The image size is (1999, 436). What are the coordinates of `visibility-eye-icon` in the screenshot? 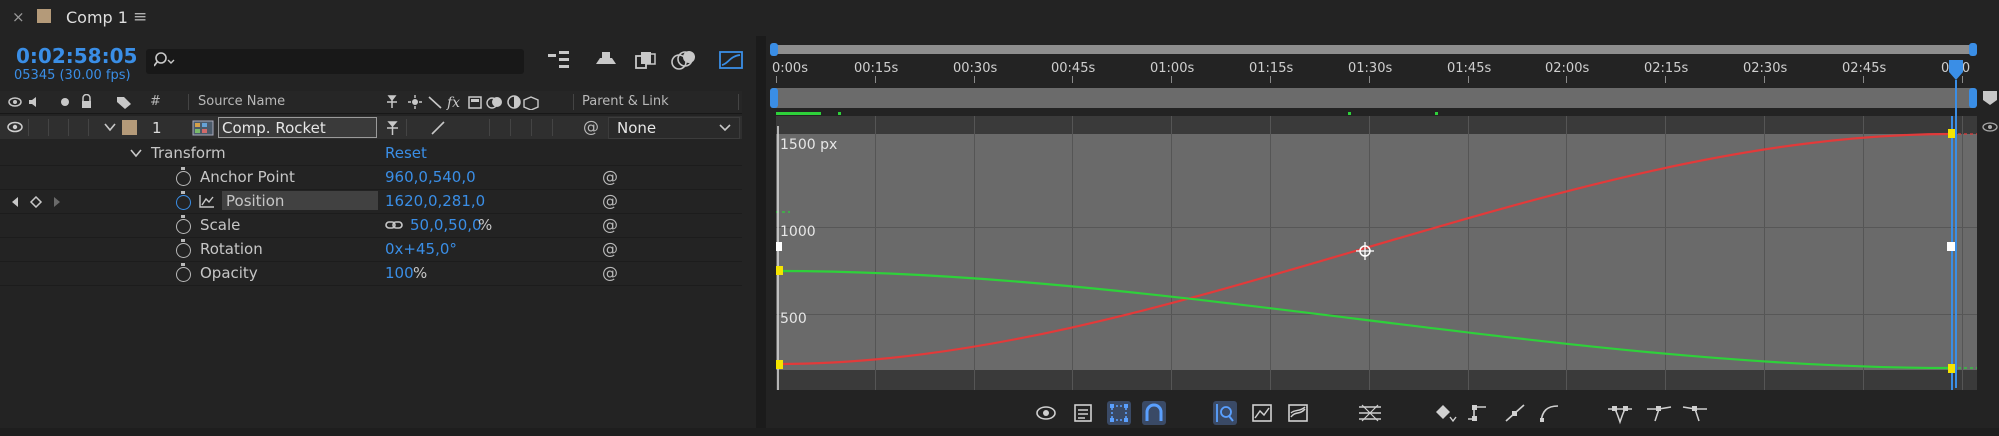 It's located at (15, 127).